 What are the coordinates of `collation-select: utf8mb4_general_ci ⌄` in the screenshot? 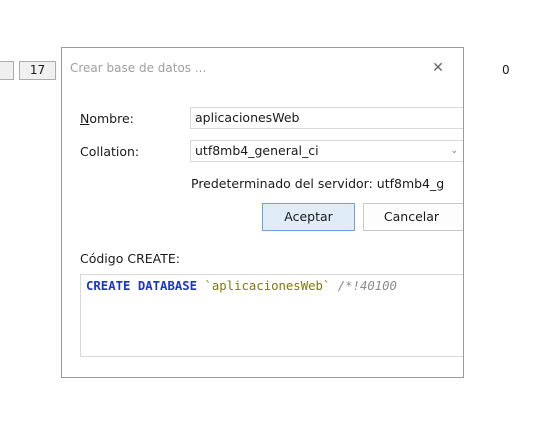 It's located at (326, 151).